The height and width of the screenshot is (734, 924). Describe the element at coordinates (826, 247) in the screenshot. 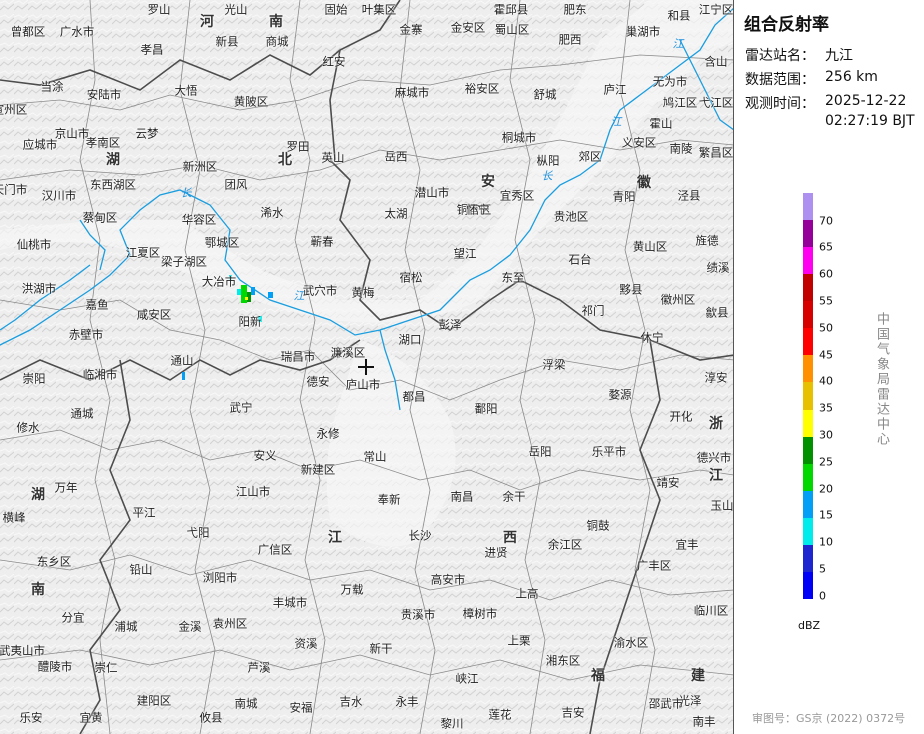

I see `legend-tick-label: 65` at that location.